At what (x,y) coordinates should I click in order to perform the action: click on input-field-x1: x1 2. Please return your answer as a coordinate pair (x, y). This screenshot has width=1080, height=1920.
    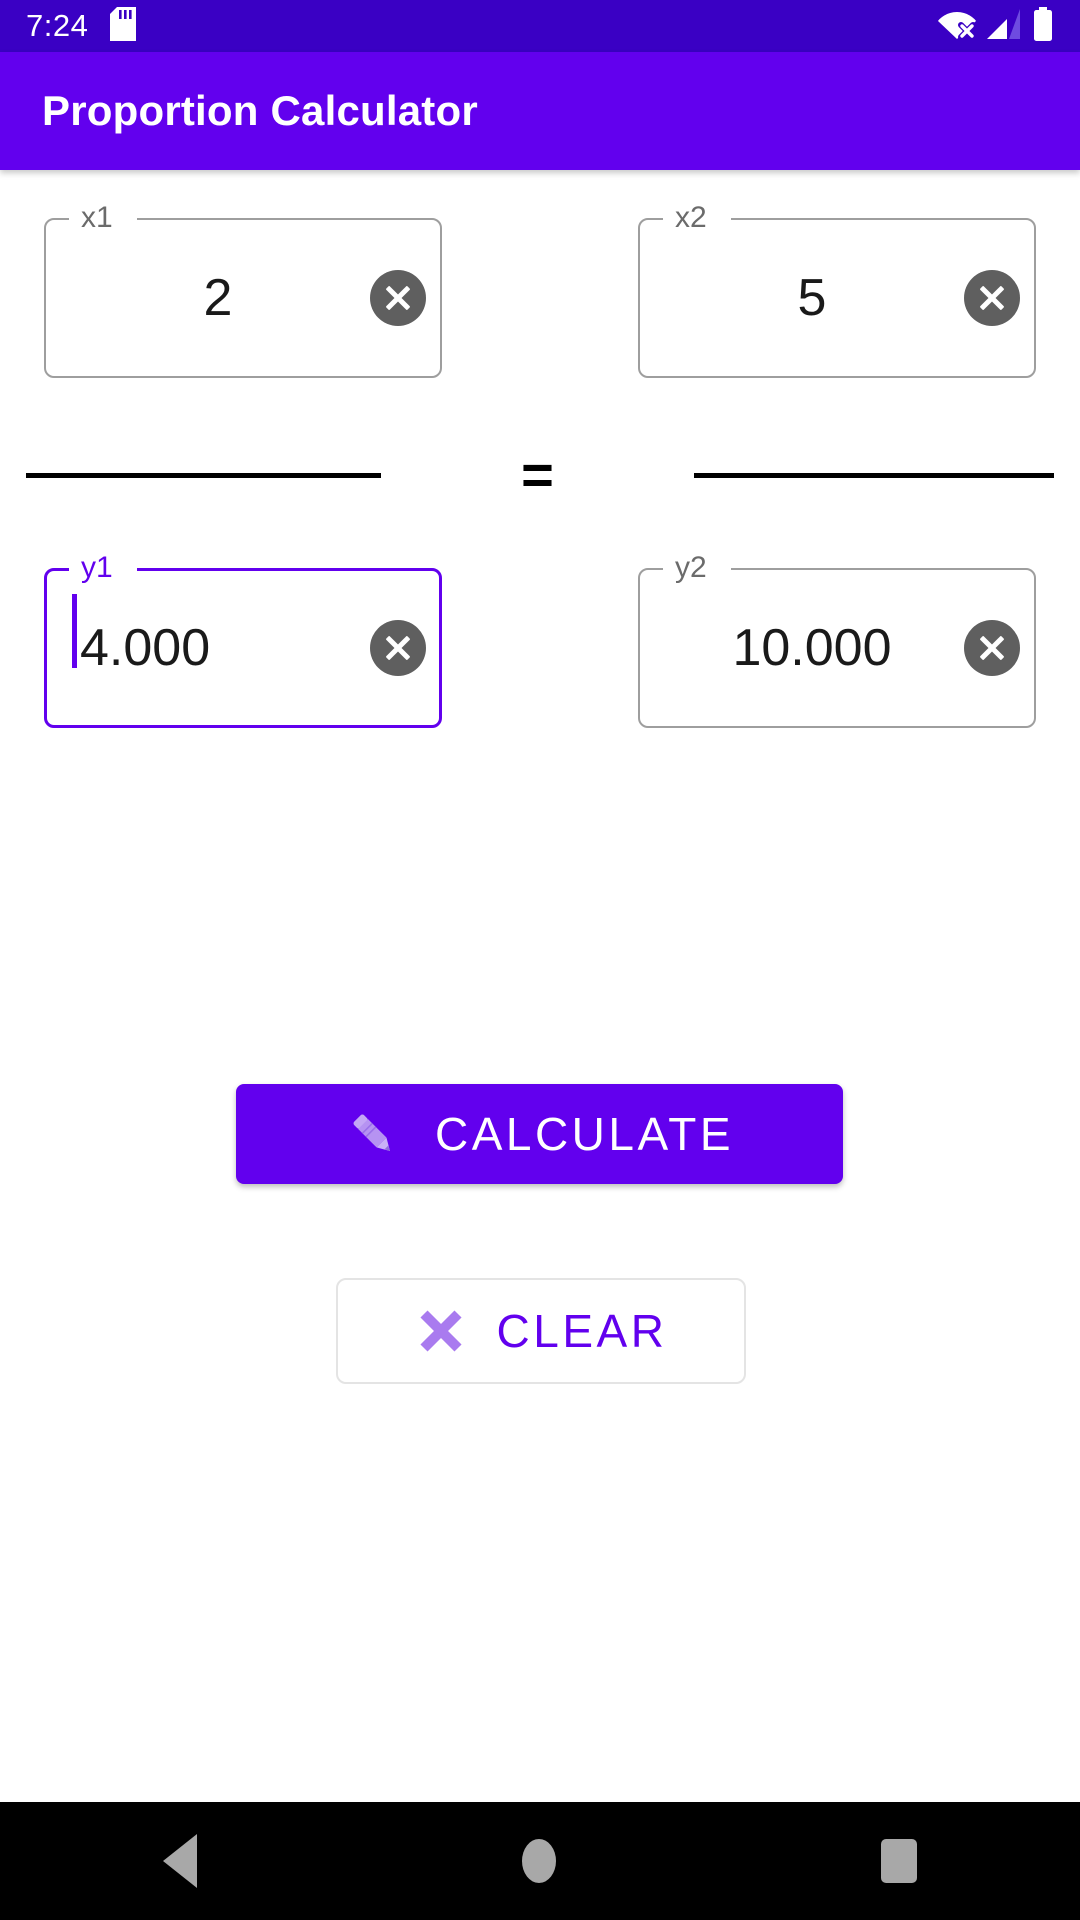
    Looking at the image, I should click on (243, 289).